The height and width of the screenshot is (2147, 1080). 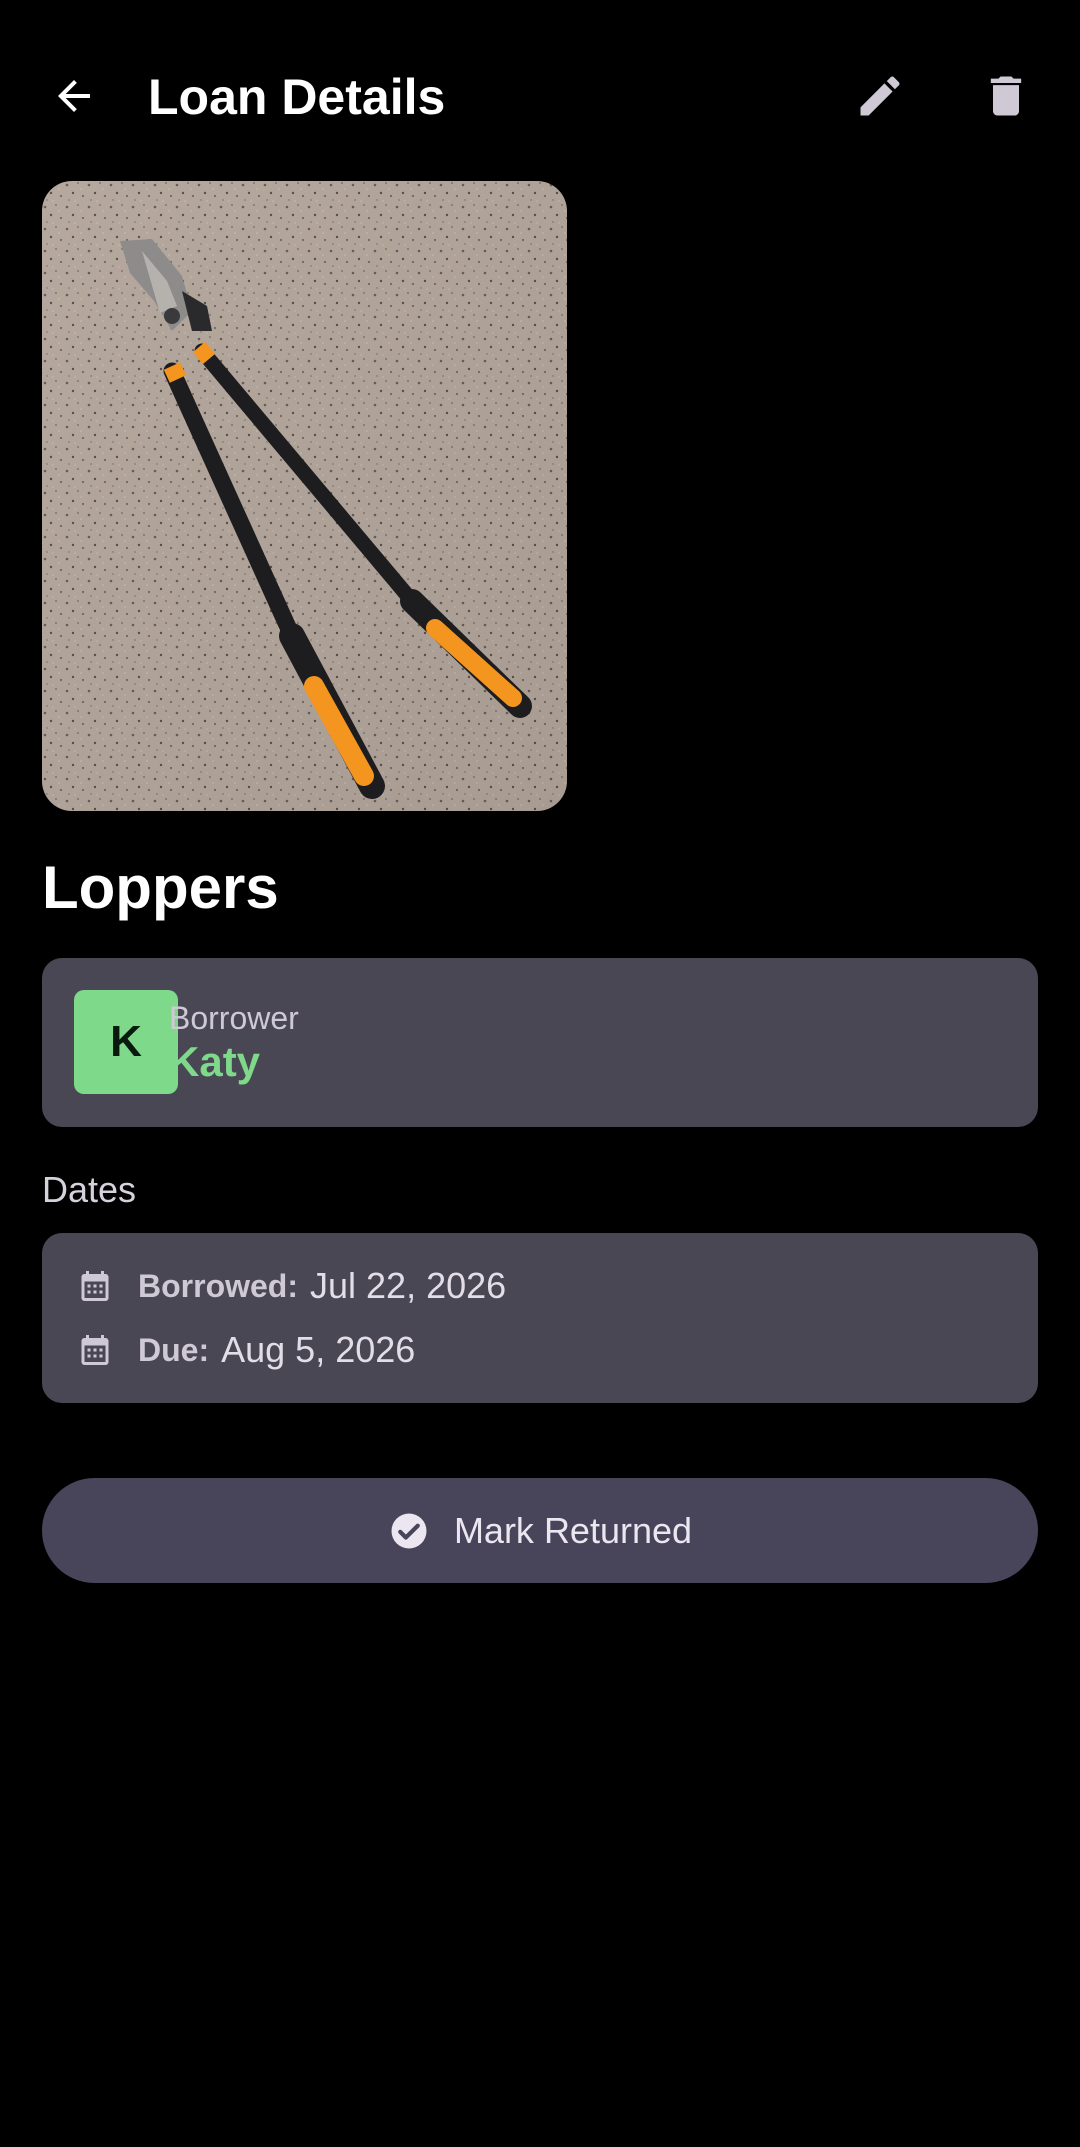 I want to click on trash-icon, so click(x=1006, y=98).